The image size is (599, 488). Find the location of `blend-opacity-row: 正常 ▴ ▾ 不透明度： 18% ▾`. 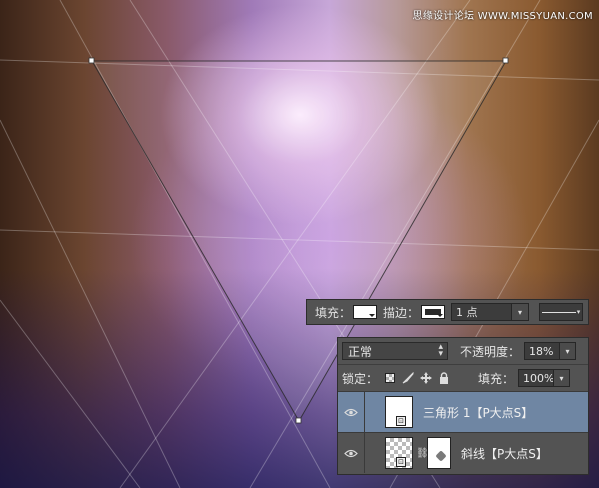

blend-opacity-row: 正常 ▴ ▾ 不透明度： 18% ▾ is located at coordinates (463, 351).